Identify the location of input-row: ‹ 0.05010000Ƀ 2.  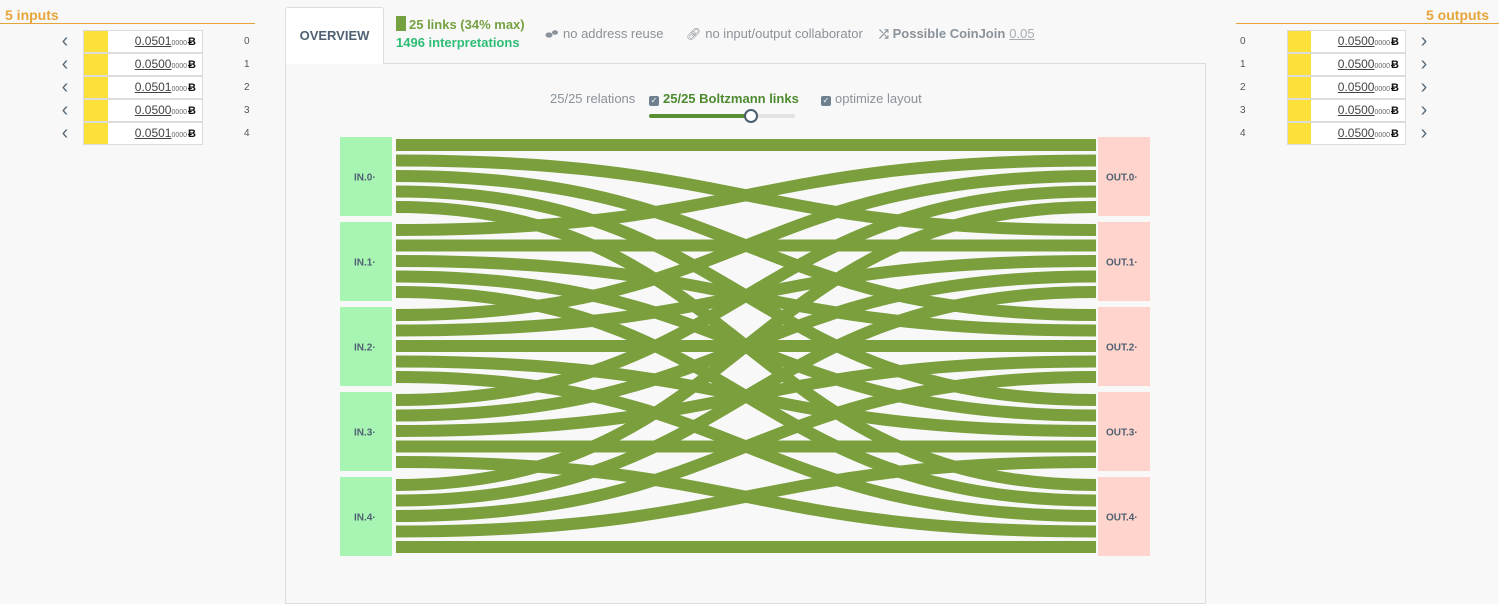
(127, 87).